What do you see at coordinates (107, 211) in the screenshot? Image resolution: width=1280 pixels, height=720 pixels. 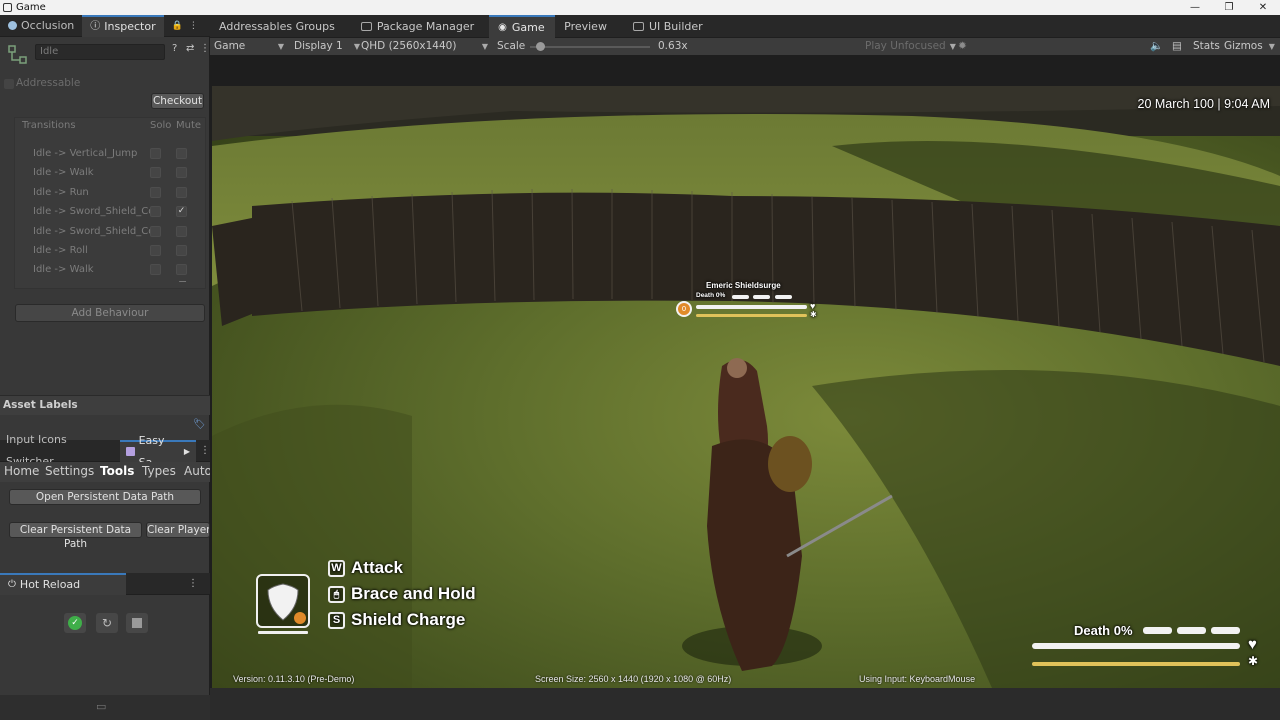 I see `transition-row: Idle -> Sword_Shield_Co ✓` at bounding box center [107, 211].